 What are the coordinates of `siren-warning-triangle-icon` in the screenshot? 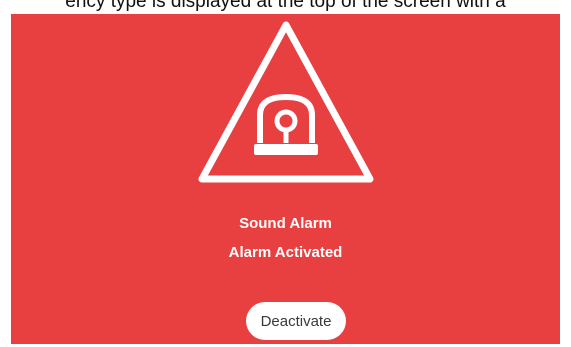 It's located at (286, 102).